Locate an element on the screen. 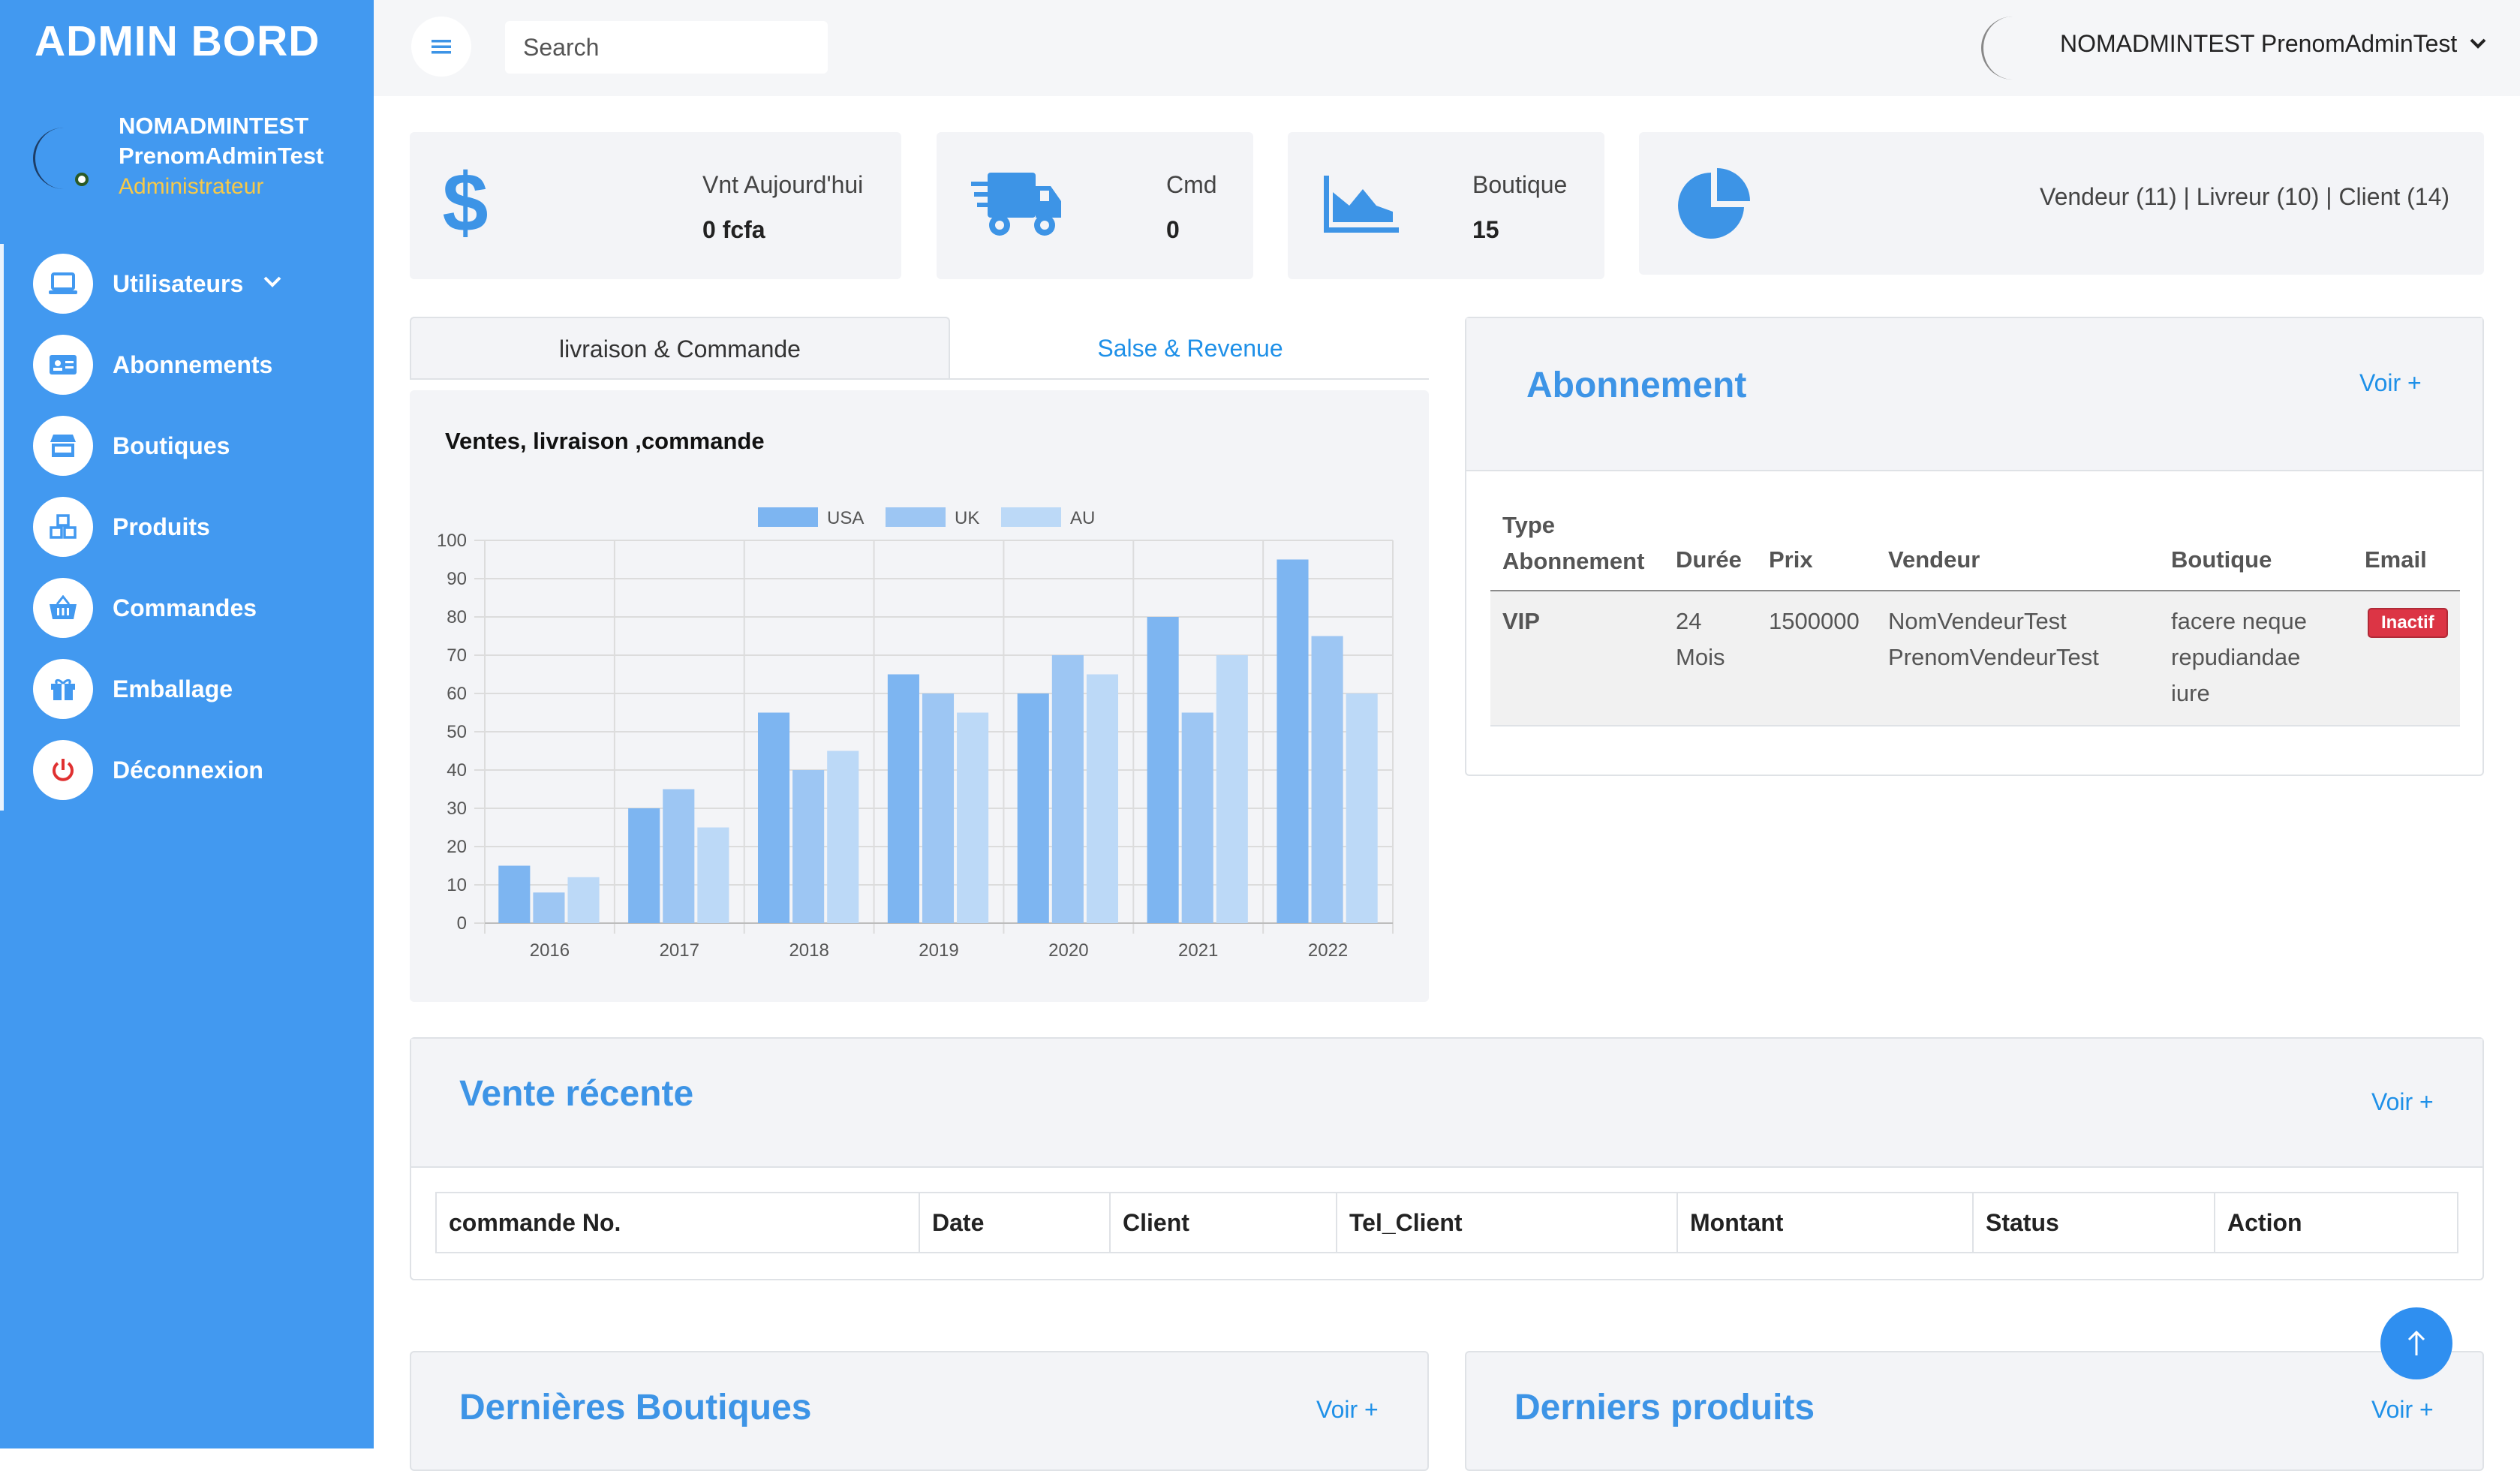 The height and width of the screenshot is (1471, 2520). sidebar-item-label: Produits is located at coordinates (161, 526).